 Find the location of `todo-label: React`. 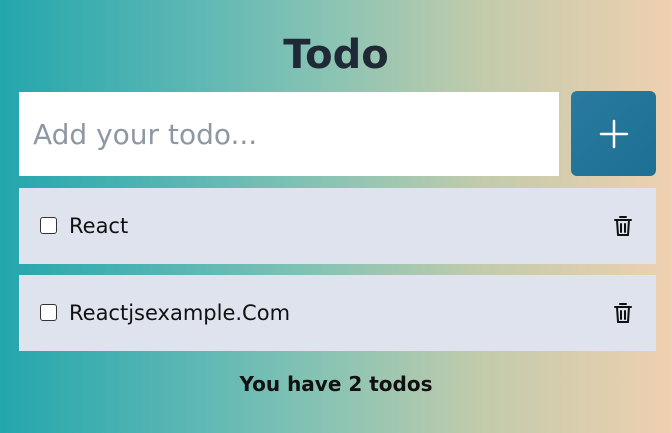

todo-label: React is located at coordinates (99, 226).